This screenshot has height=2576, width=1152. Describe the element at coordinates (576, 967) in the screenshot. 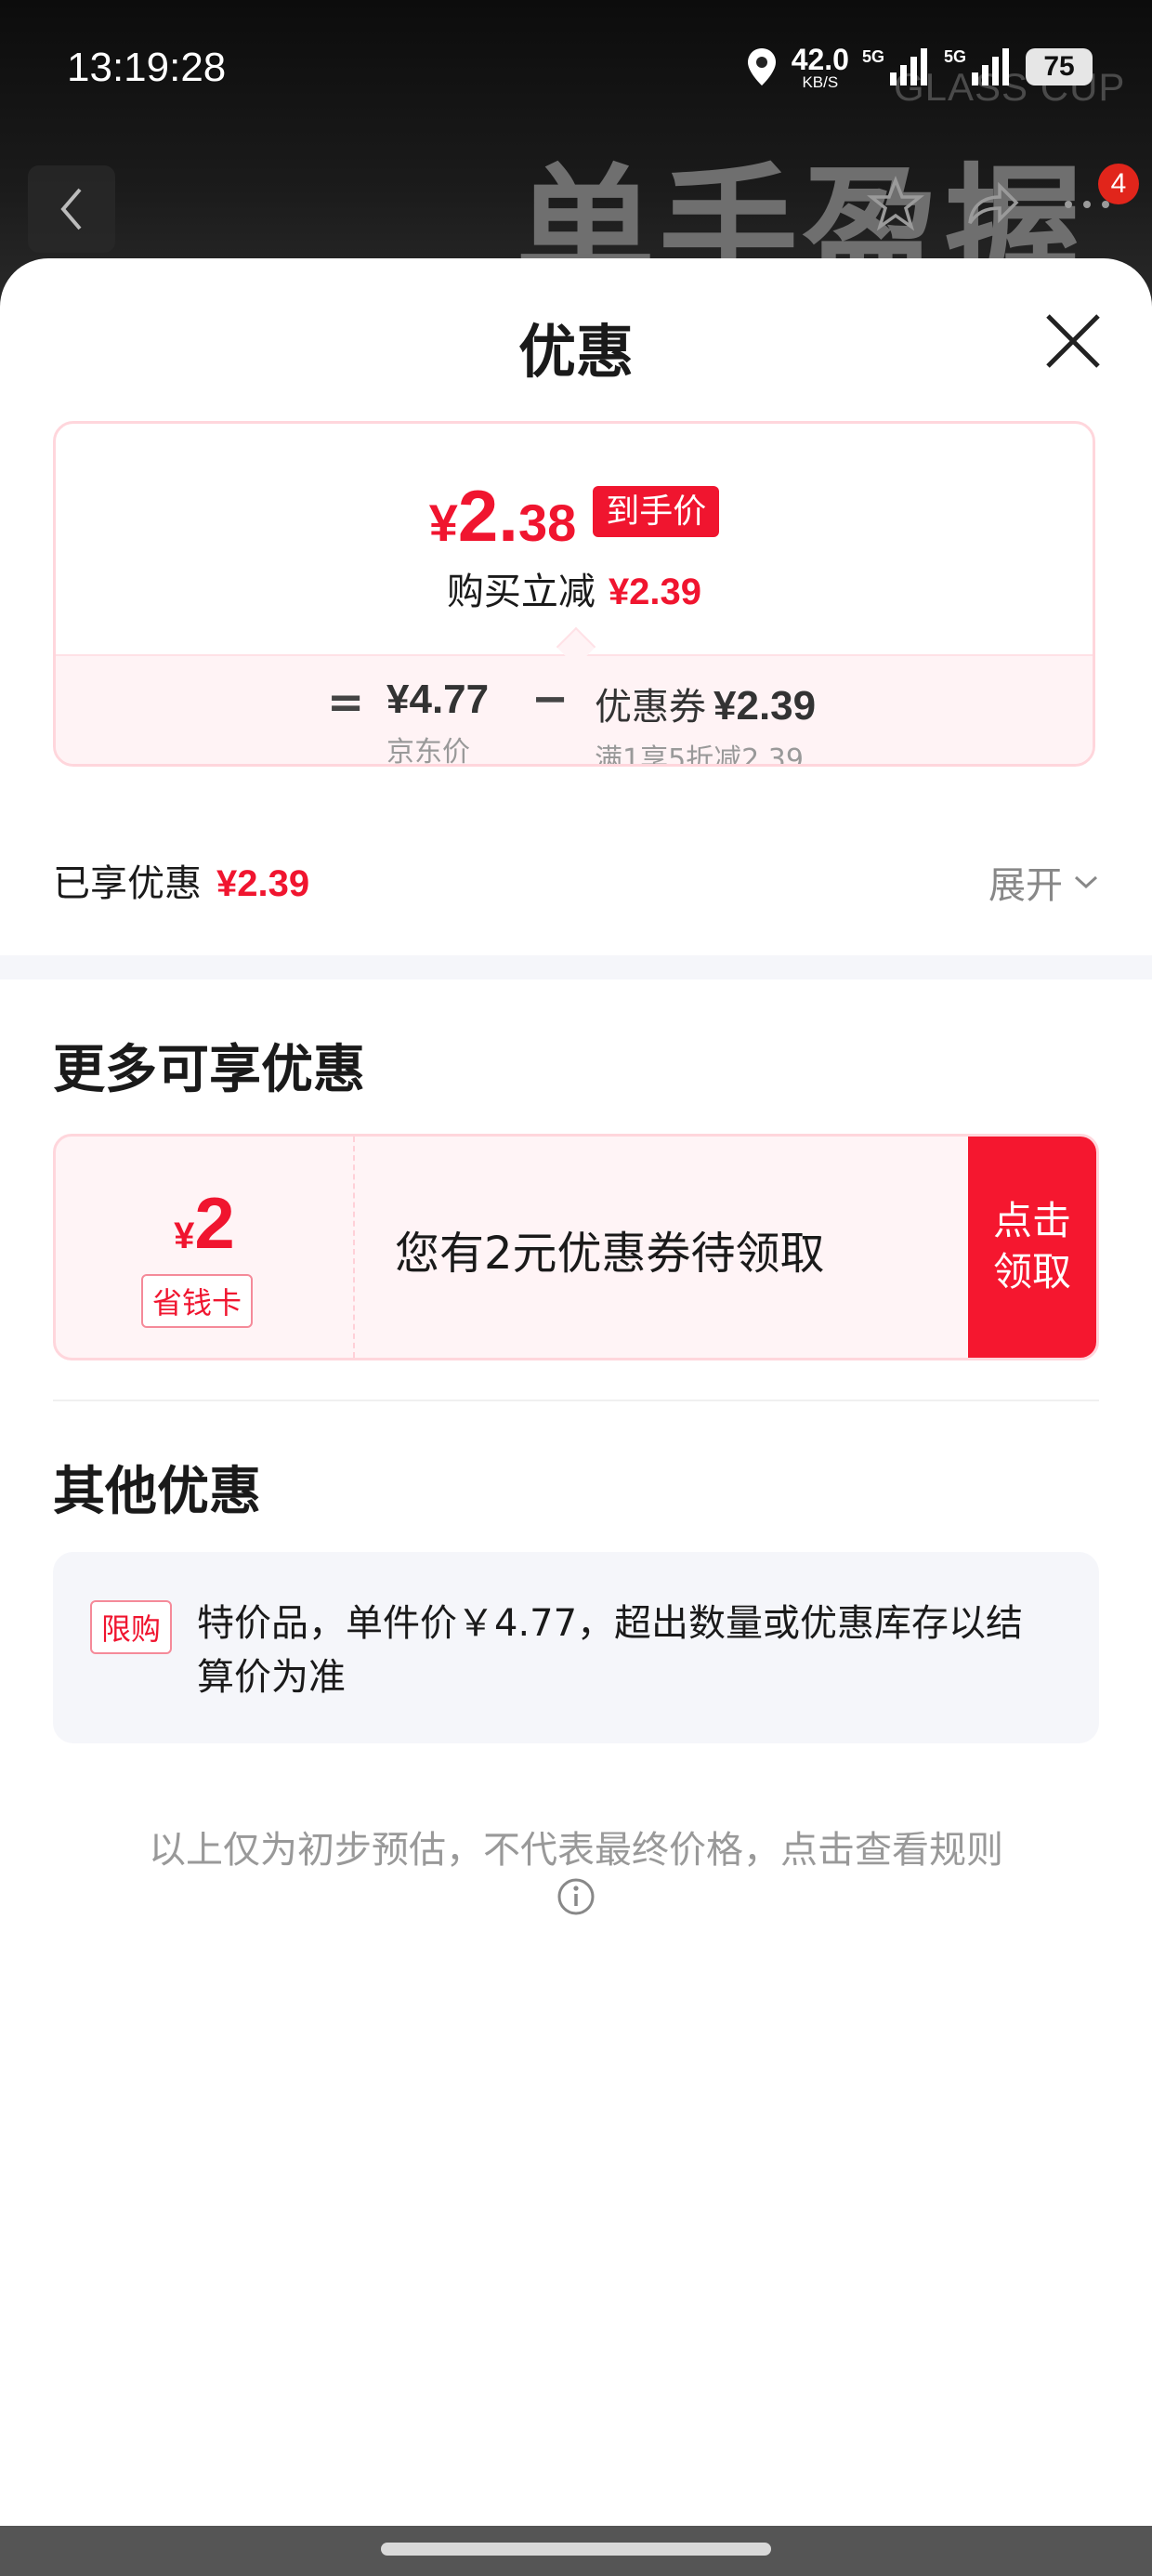

I see `section-divider` at that location.